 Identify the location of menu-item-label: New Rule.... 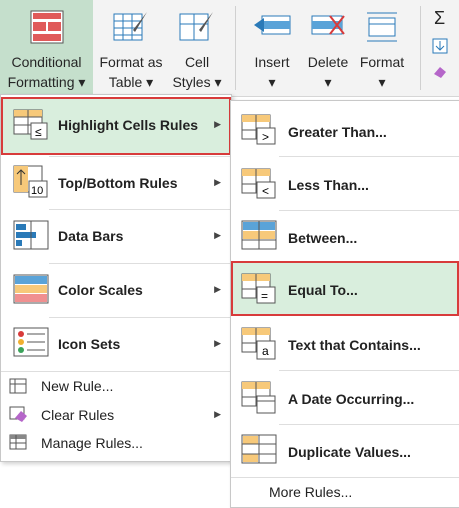
(77, 386).